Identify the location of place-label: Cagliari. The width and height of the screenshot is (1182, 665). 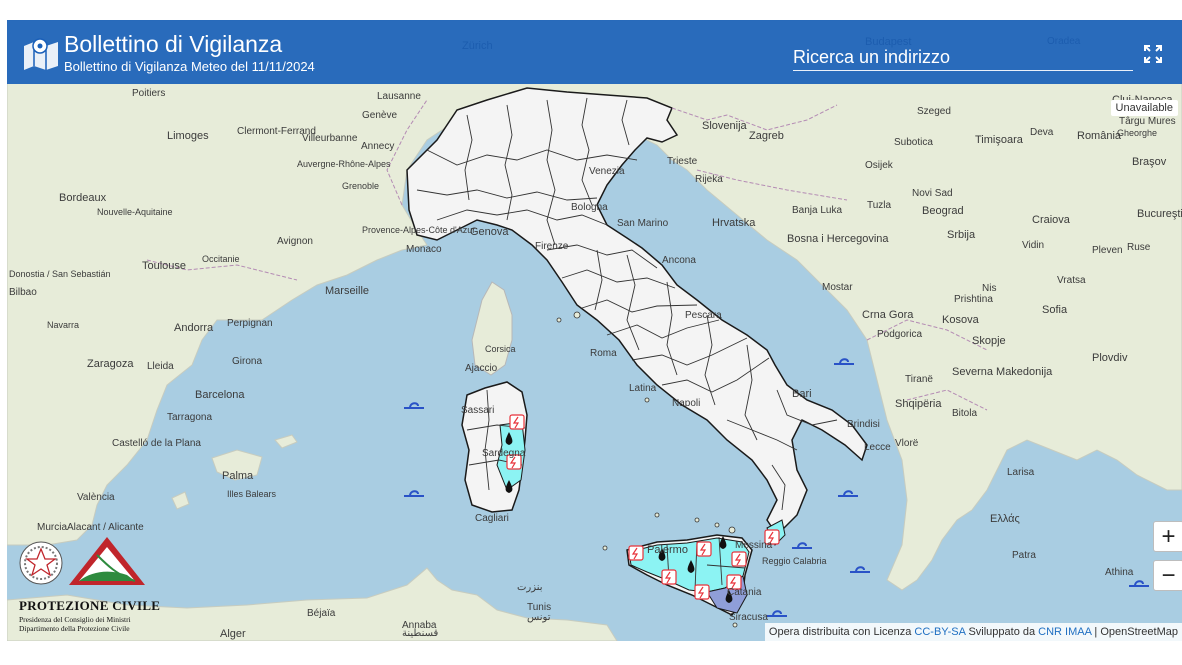
(492, 518).